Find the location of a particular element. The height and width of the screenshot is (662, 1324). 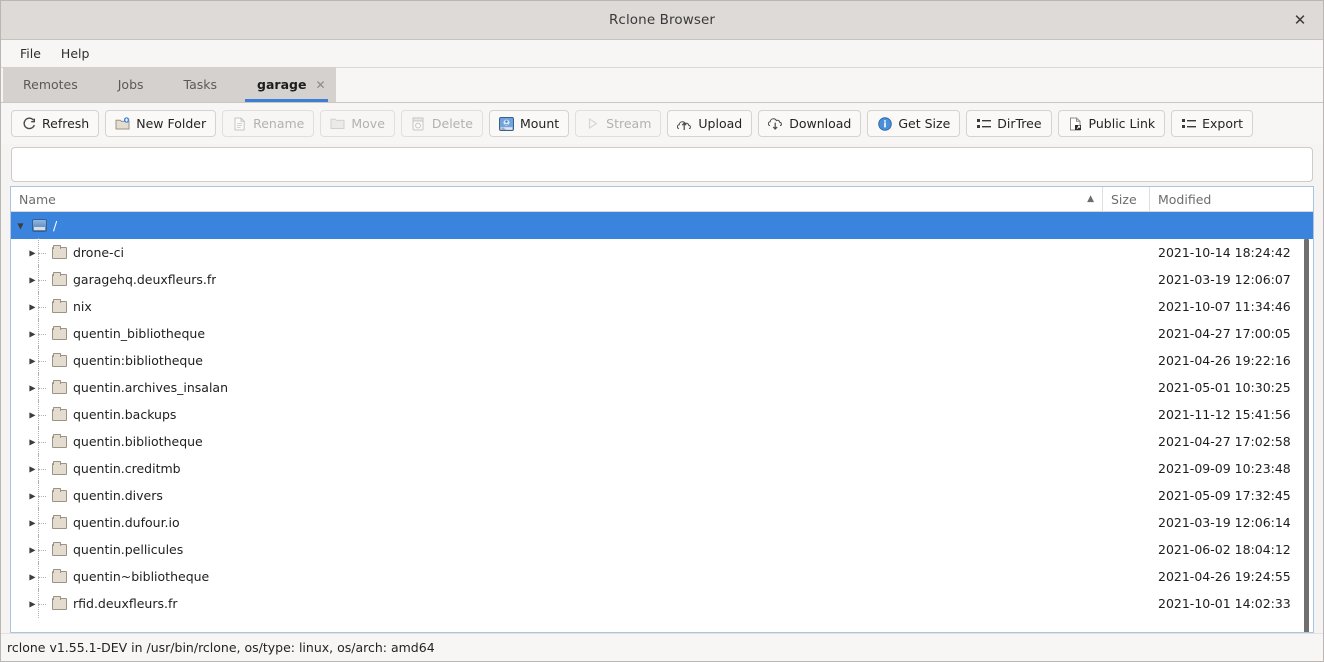

tree-row: ▶ quentin_bibliotheque 2021-04-27 17:00:05 is located at coordinates (662, 333).